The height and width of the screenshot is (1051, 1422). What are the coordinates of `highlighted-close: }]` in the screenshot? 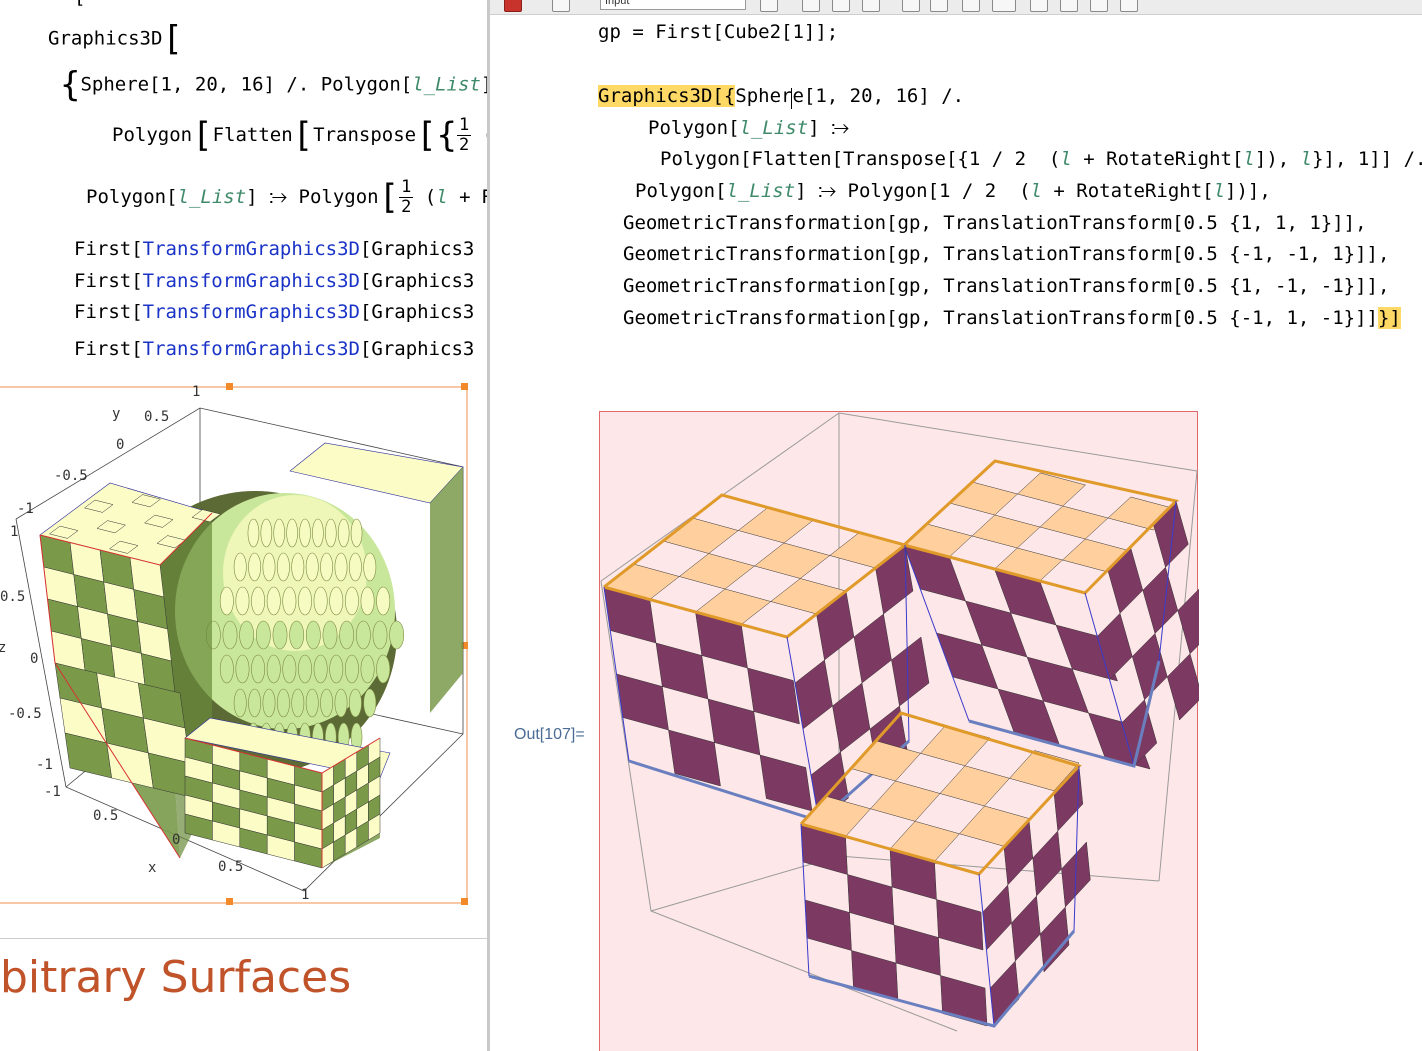 It's located at (1389, 318).